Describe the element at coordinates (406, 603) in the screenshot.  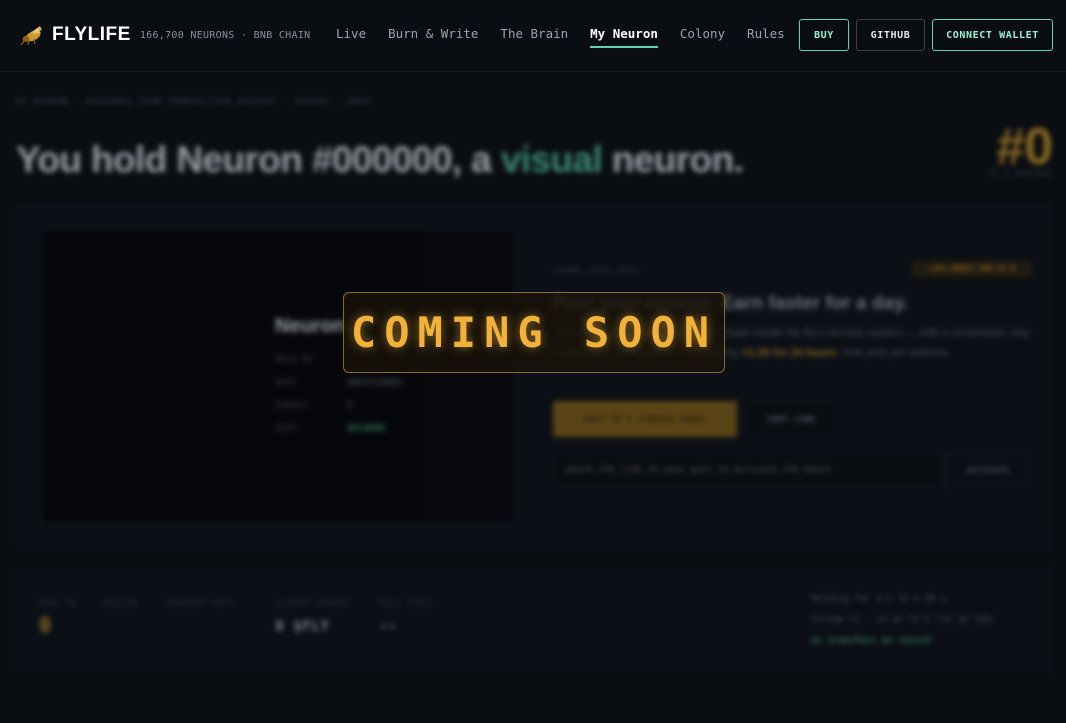
I see `stat-label: HELD SINCE` at that location.